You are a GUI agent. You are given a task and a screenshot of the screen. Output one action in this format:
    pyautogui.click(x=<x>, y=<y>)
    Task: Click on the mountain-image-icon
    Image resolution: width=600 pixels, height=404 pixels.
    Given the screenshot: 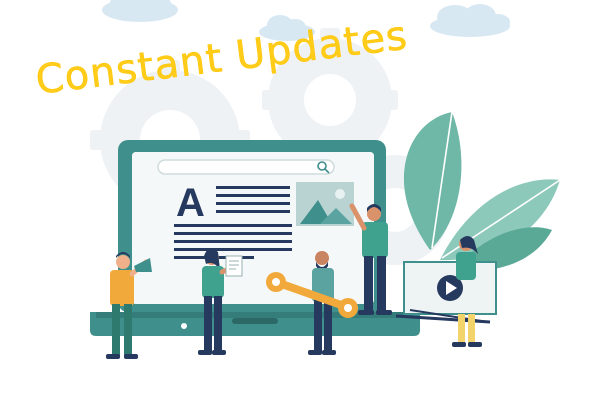 What is the action you would take?
    pyautogui.click(x=325, y=204)
    